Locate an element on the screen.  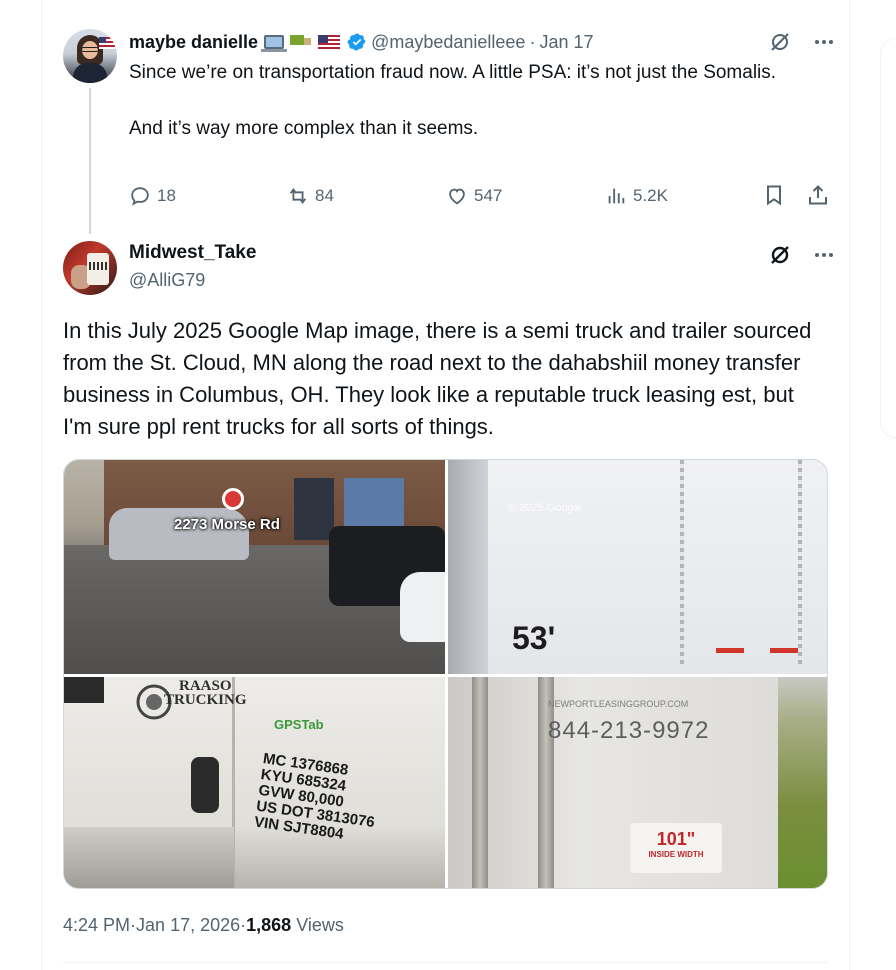
tweet-date: Jan 17 is located at coordinates (566, 42).